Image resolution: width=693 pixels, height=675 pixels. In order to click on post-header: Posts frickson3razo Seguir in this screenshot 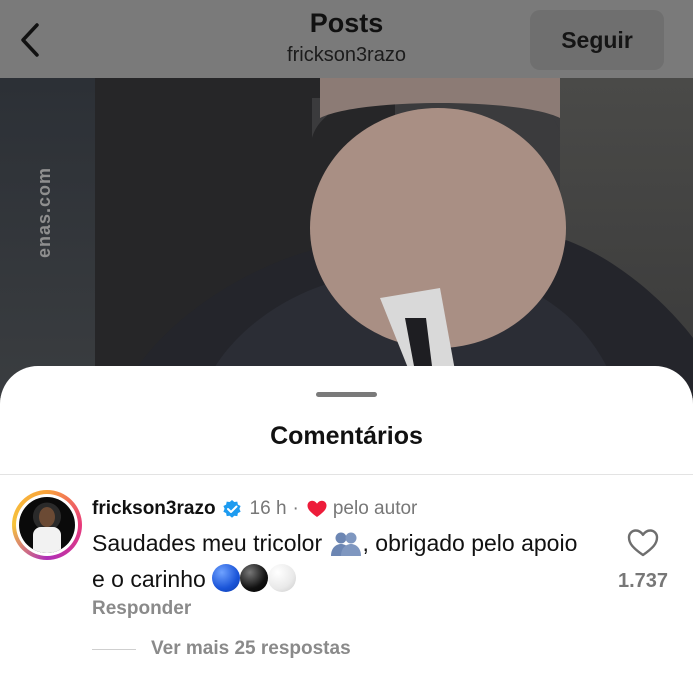, I will do `click(346, 39)`.